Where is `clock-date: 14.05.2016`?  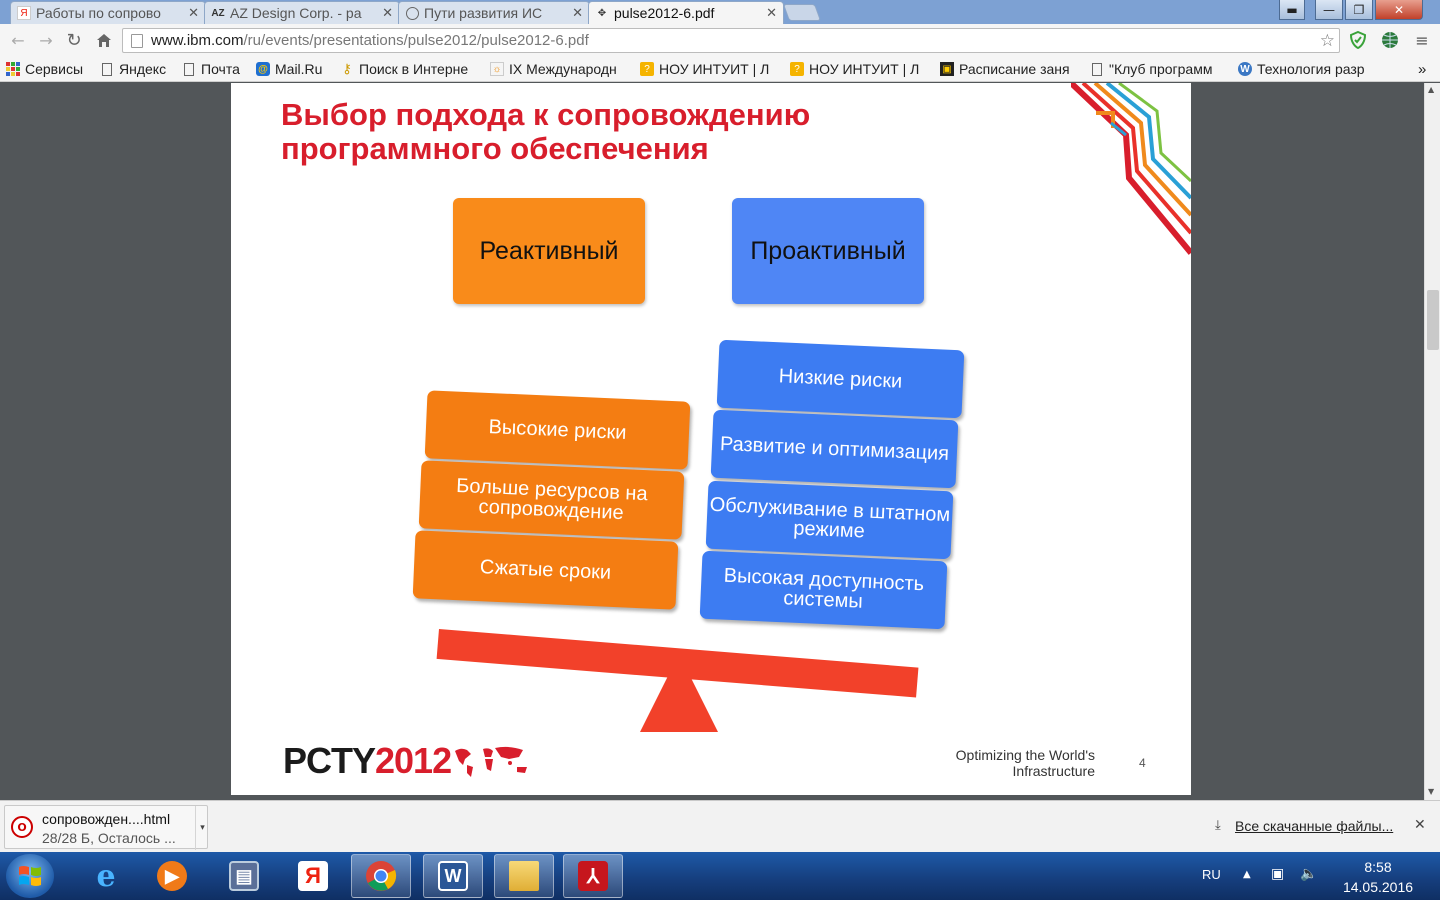 clock-date: 14.05.2016 is located at coordinates (1378, 887).